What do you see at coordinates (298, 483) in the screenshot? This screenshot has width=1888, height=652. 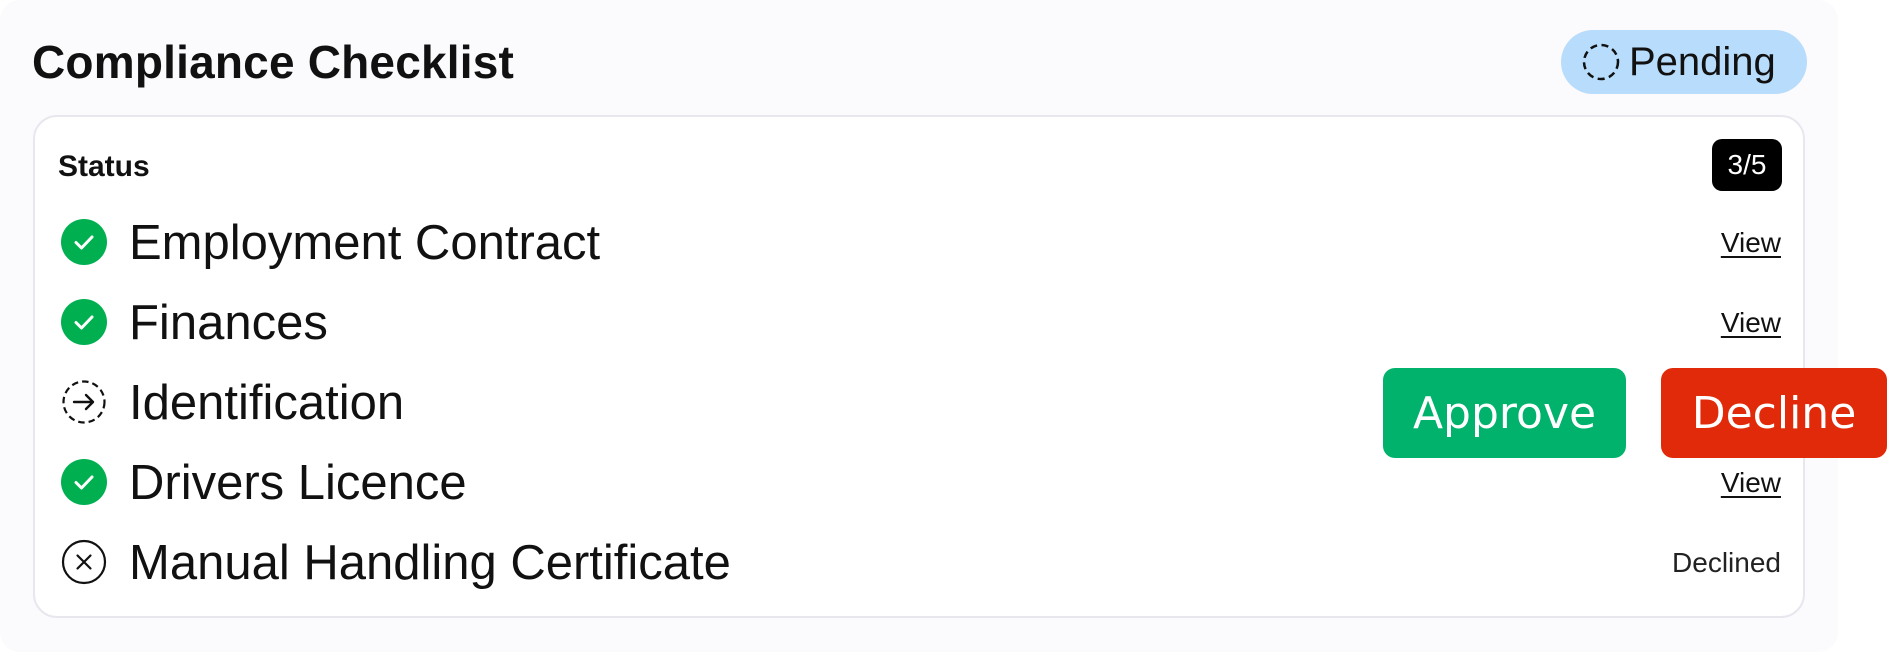 I see `checklist-item-label: Drivers Licence` at bounding box center [298, 483].